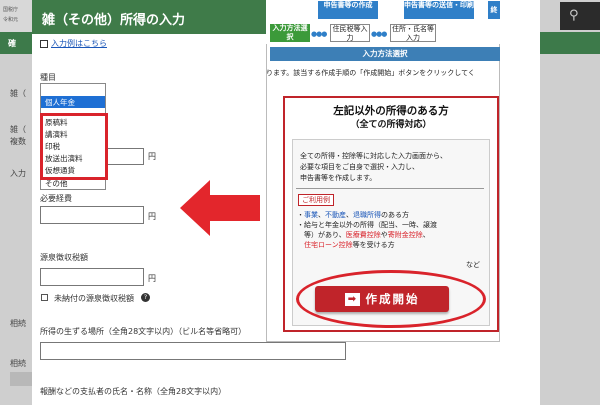 This screenshot has width=600, height=405. I want to click on location-label: 所得の生ずる場所（全角28文字以内）（ビル名等省略可）, so click(143, 331).